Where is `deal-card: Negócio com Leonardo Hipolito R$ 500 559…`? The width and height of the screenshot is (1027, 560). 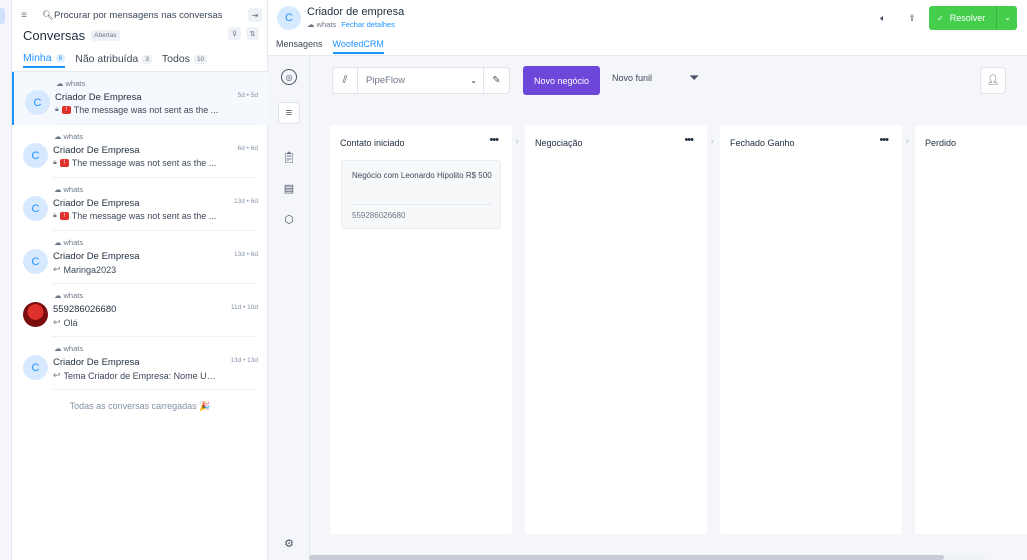
deal-card: Negócio com Leonardo Hipolito R$ 500 559… is located at coordinates (421, 194).